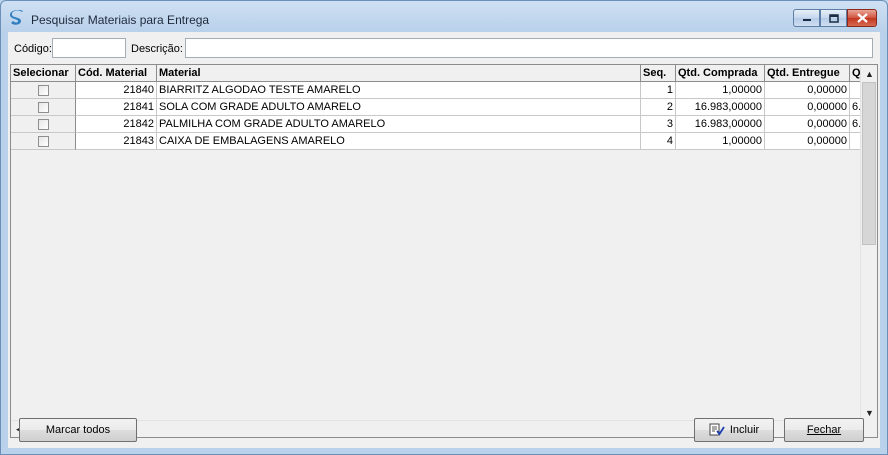 Image resolution: width=888 pixels, height=455 pixels. What do you see at coordinates (116, 107) in the screenshot?
I see `codigo-cell: 21841` at bounding box center [116, 107].